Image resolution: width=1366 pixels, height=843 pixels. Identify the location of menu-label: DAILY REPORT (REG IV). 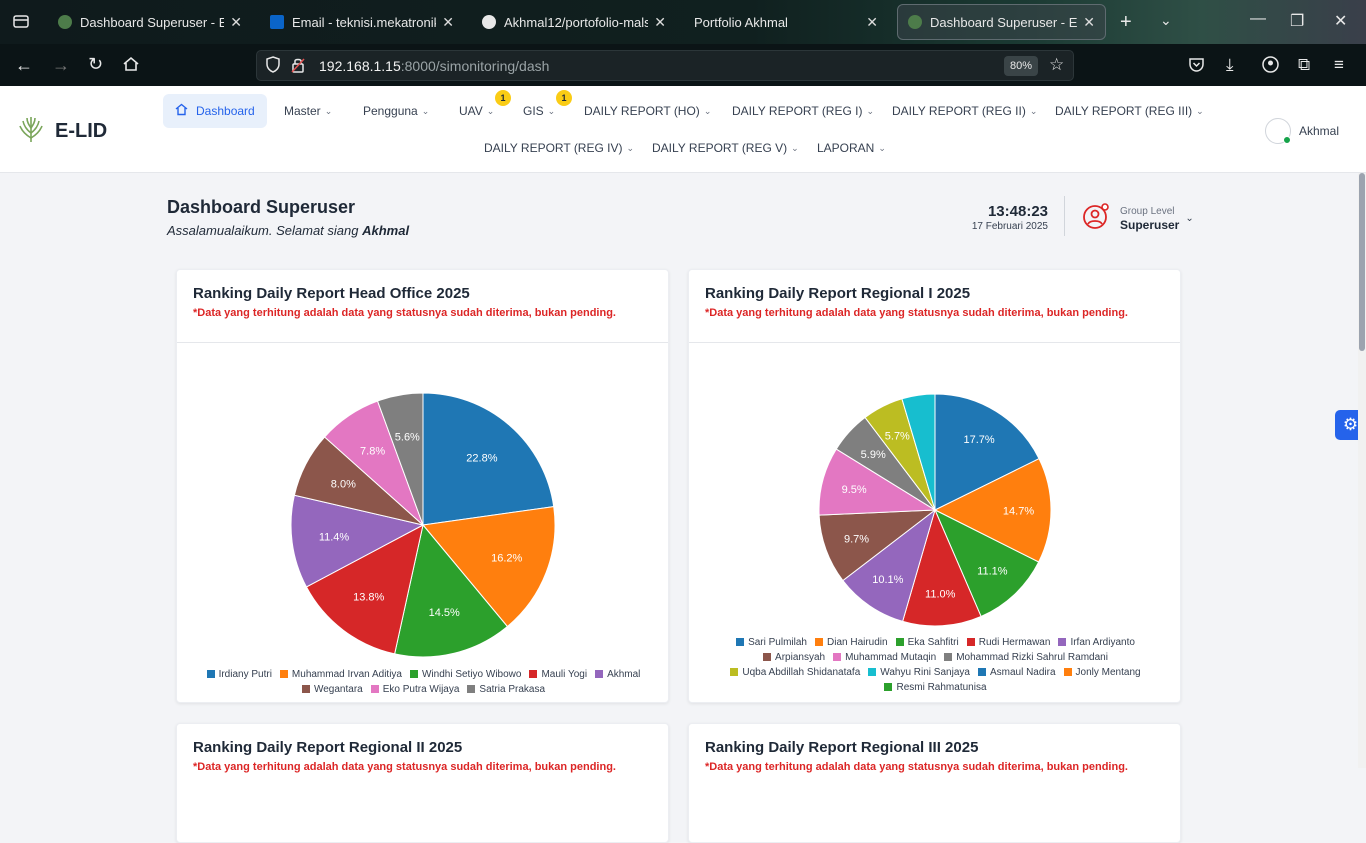
(553, 148).